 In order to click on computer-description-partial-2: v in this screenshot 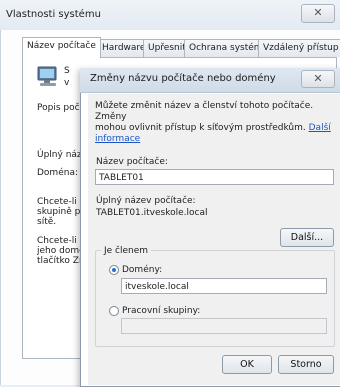, I will do `click(67, 83)`.